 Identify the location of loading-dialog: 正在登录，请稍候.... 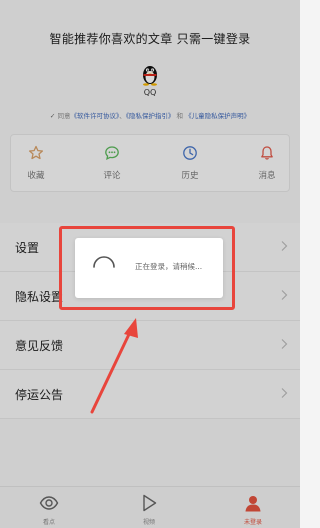
(149, 268).